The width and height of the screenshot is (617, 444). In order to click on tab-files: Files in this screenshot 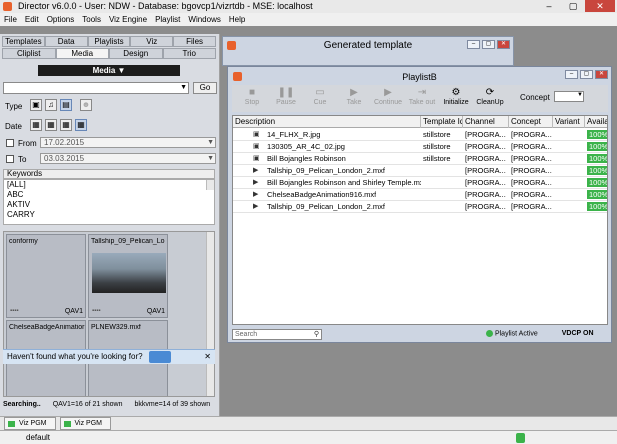, I will do `click(194, 41)`.